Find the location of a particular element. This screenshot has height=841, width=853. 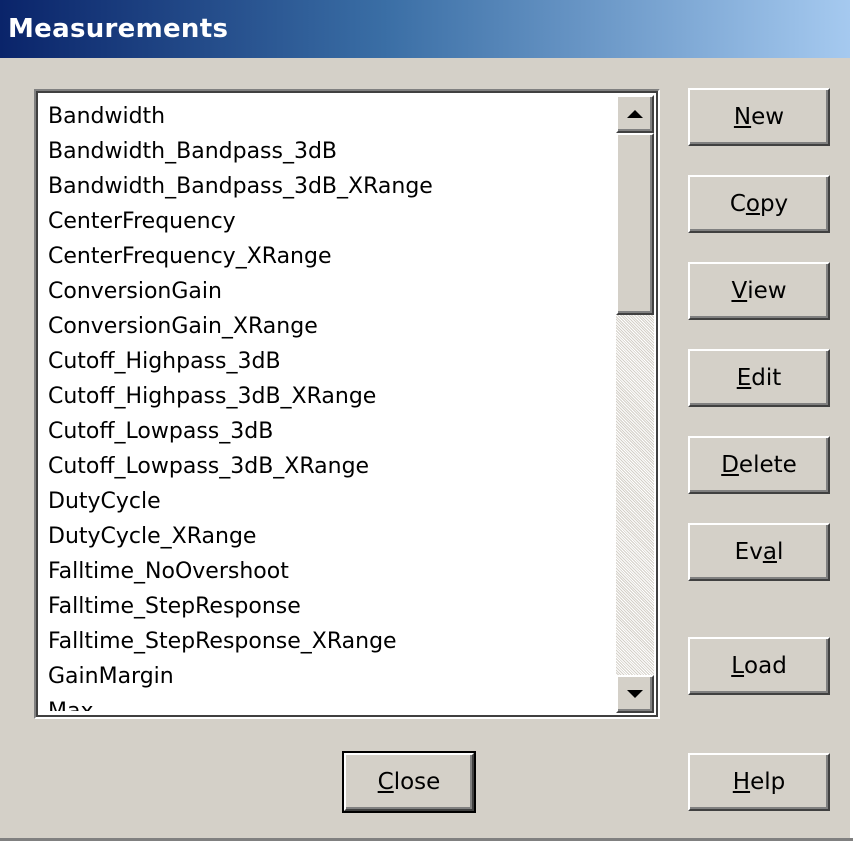

help-button-label-post: elp is located at coordinates (768, 782).